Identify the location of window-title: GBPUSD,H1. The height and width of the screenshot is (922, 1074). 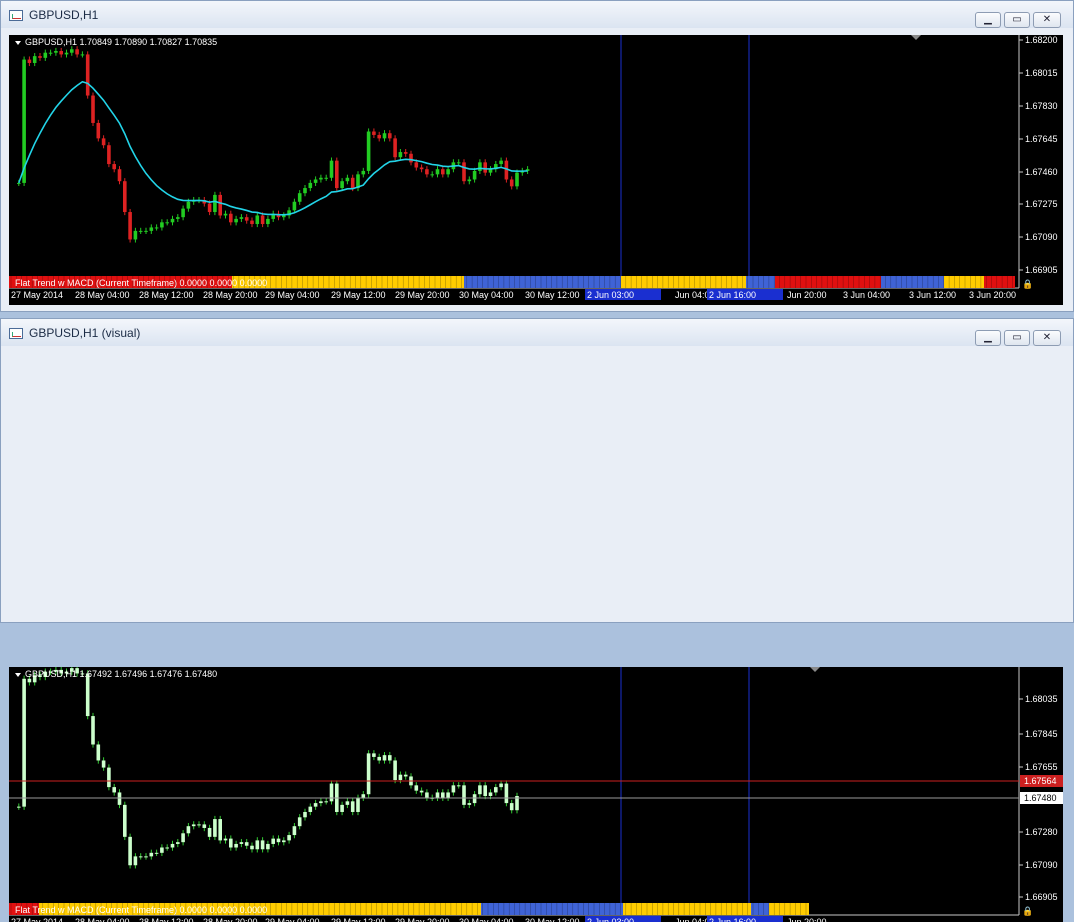
(64, 15).